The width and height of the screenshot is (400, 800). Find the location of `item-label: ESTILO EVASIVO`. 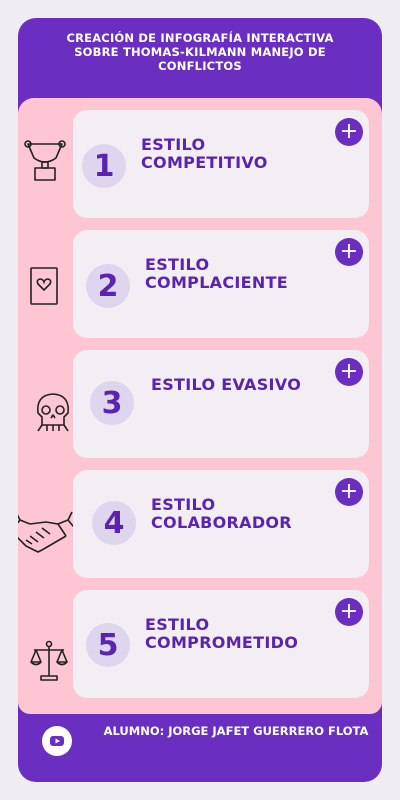

item-label: ESTILO EVASIVO is located at coordinates (226, 384).